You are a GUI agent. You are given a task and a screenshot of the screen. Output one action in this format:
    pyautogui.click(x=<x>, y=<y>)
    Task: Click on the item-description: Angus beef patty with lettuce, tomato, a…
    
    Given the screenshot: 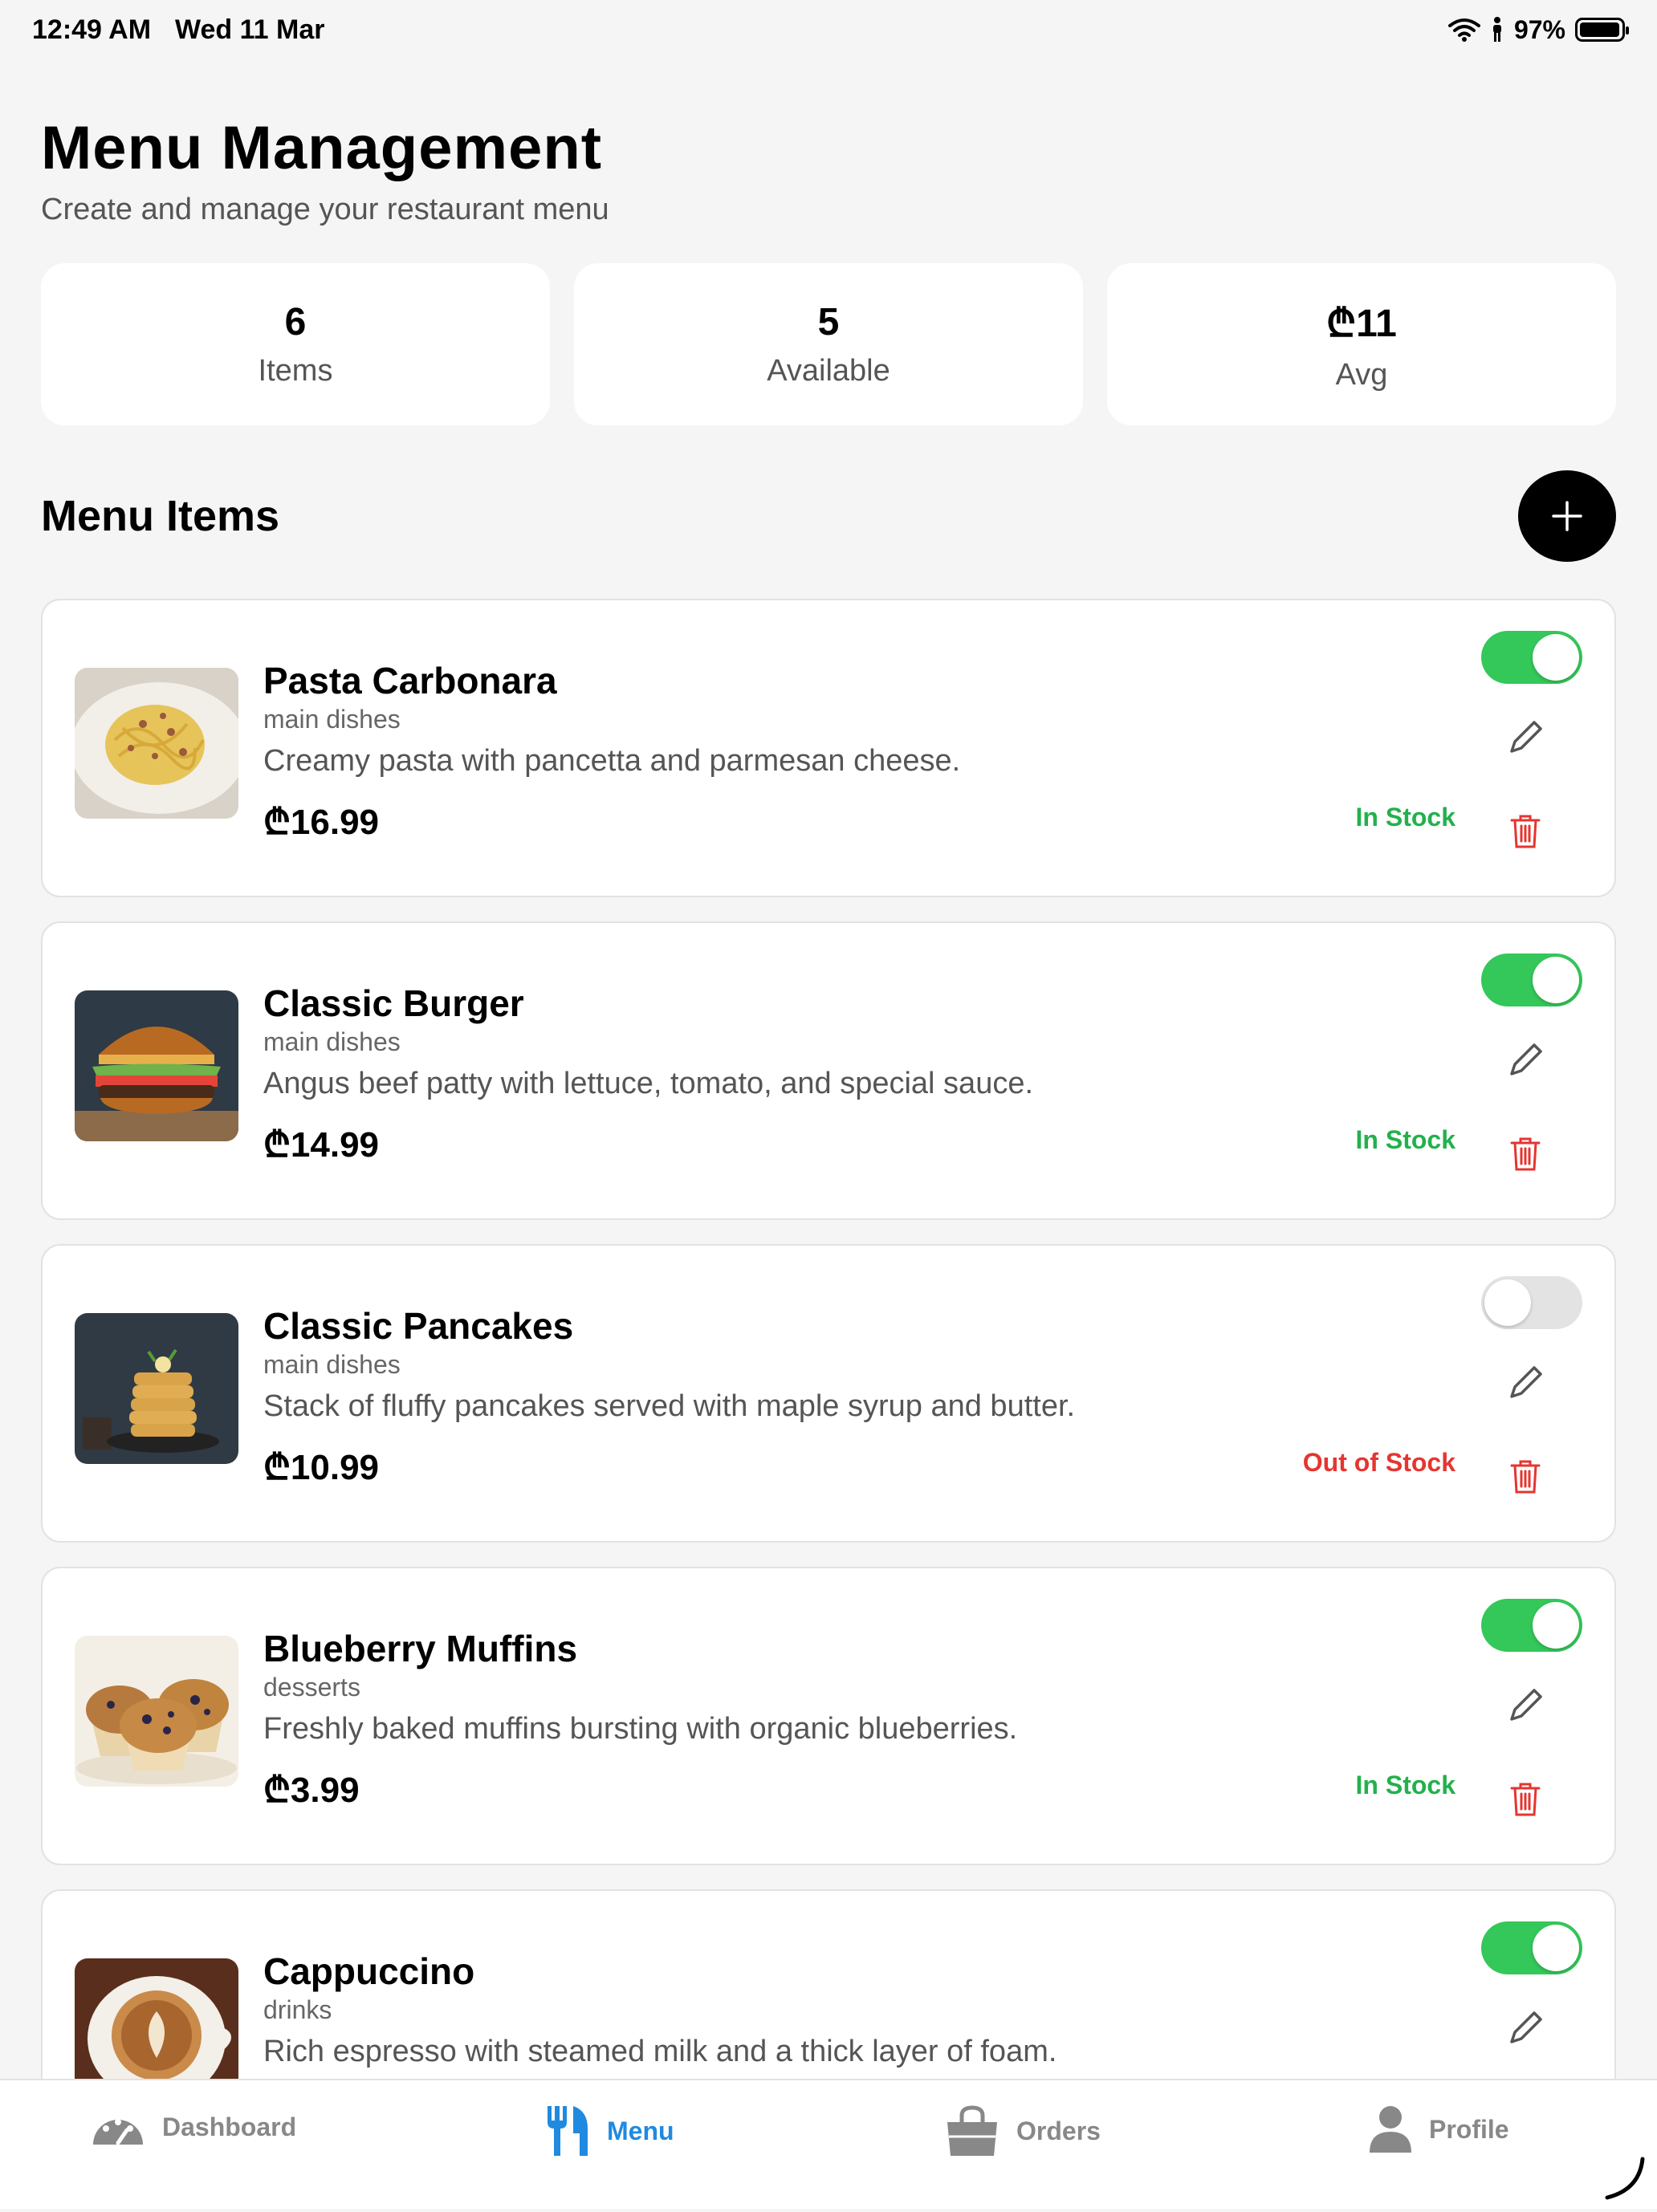 What is the action you would take?
    pyautogui.click(x=648, y=1083)
    